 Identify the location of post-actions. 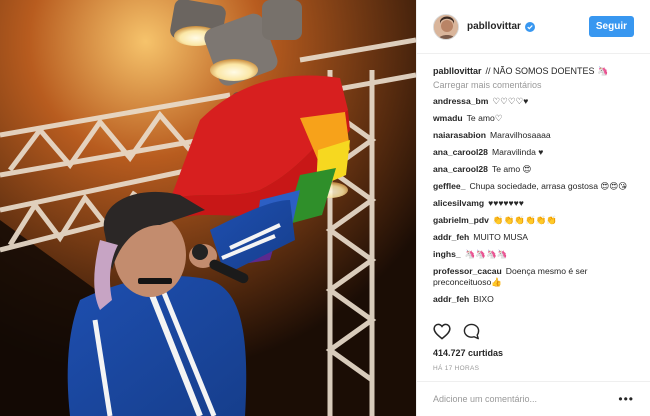
(456, 331).